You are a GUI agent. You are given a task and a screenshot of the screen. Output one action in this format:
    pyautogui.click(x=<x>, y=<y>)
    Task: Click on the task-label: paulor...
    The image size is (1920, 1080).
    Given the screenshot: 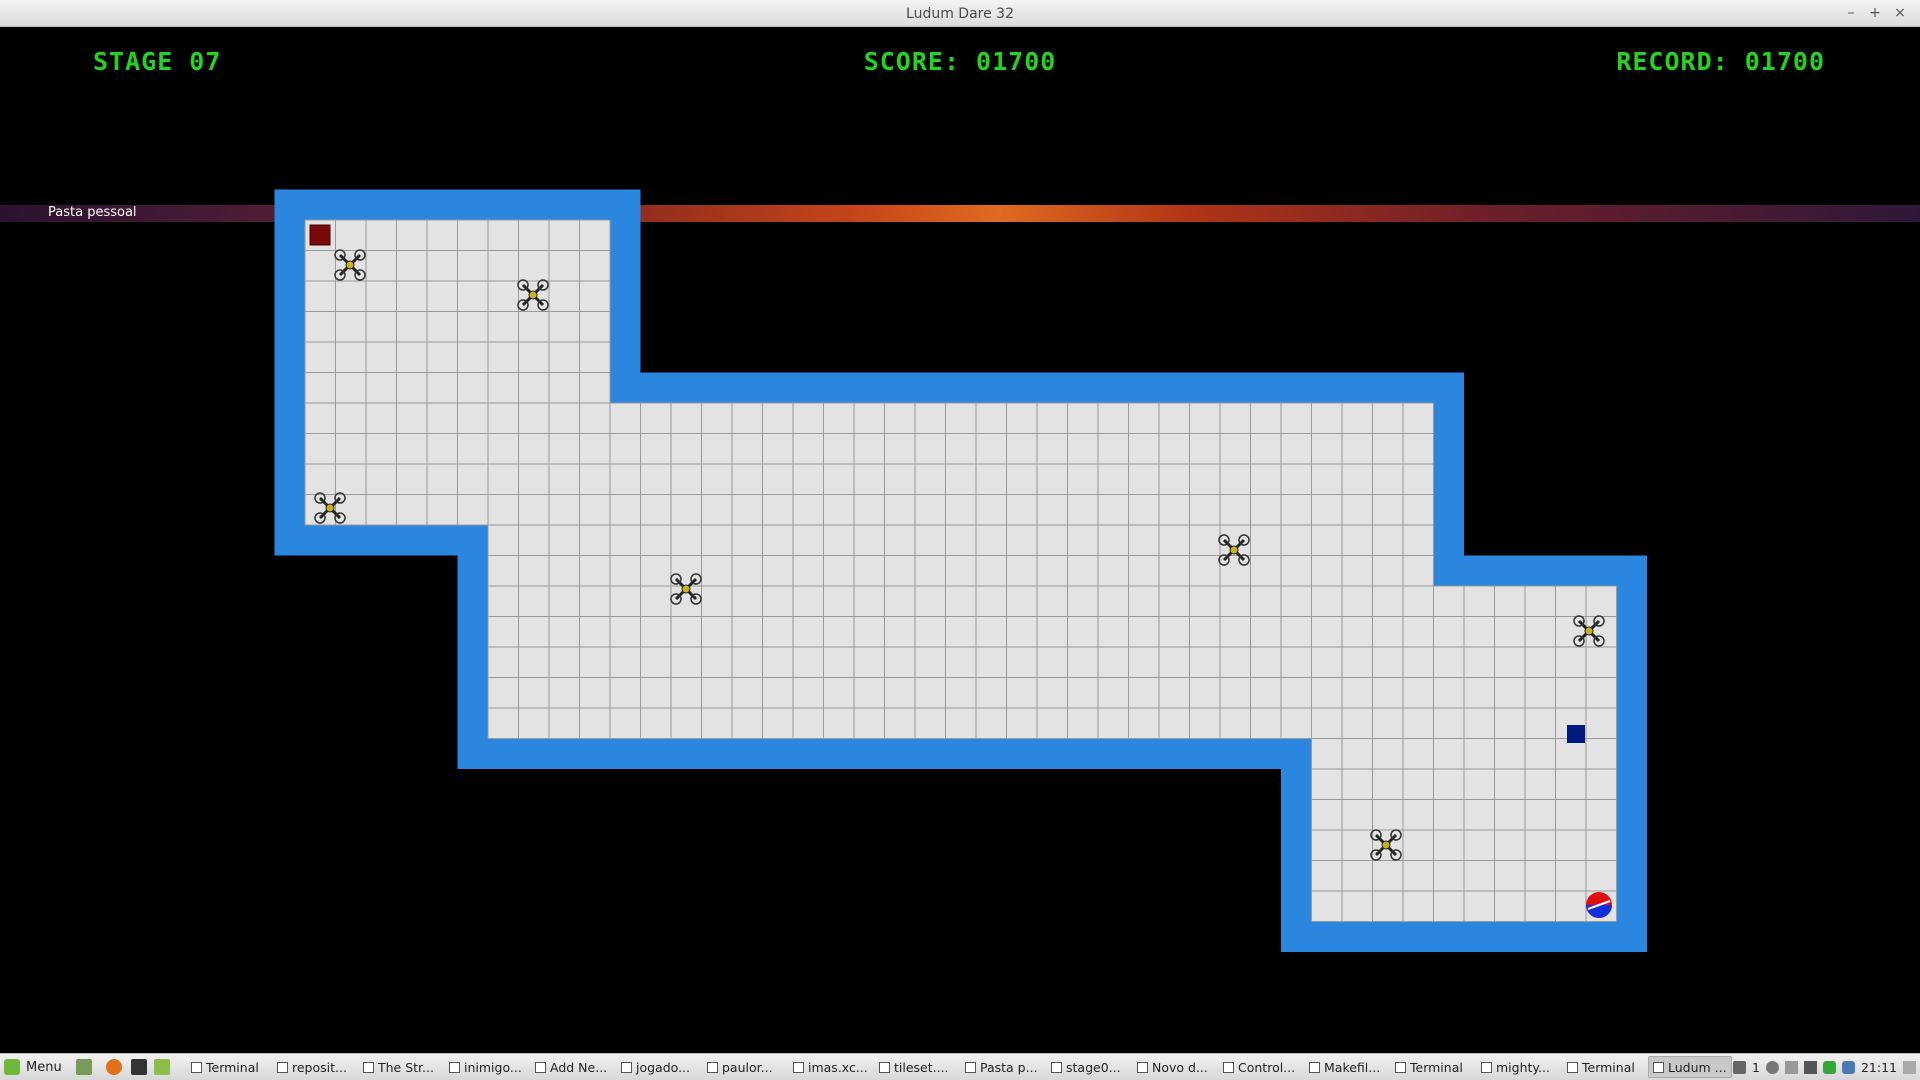 What is the action you would take?
    pyautogui.click(x=747, y=1067)
    